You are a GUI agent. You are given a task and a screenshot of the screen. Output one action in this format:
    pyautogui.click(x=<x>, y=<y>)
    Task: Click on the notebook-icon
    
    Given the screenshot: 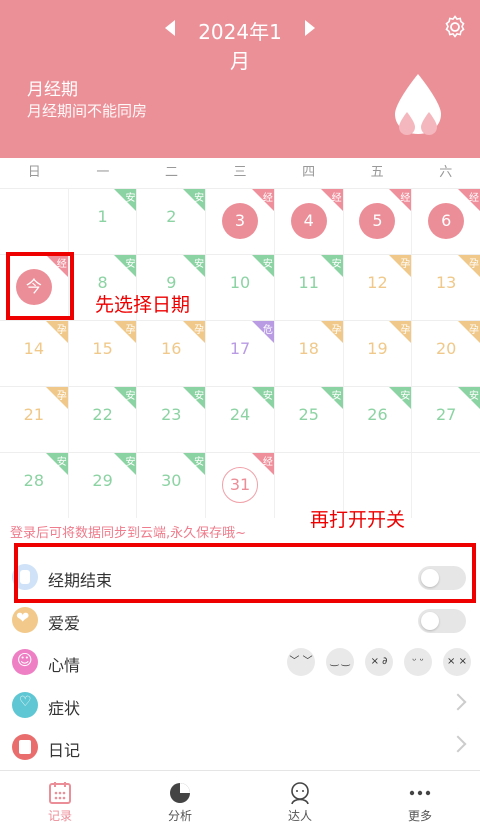 What is the action you would take?
    pyautogui.click(x=25, y=747)
    